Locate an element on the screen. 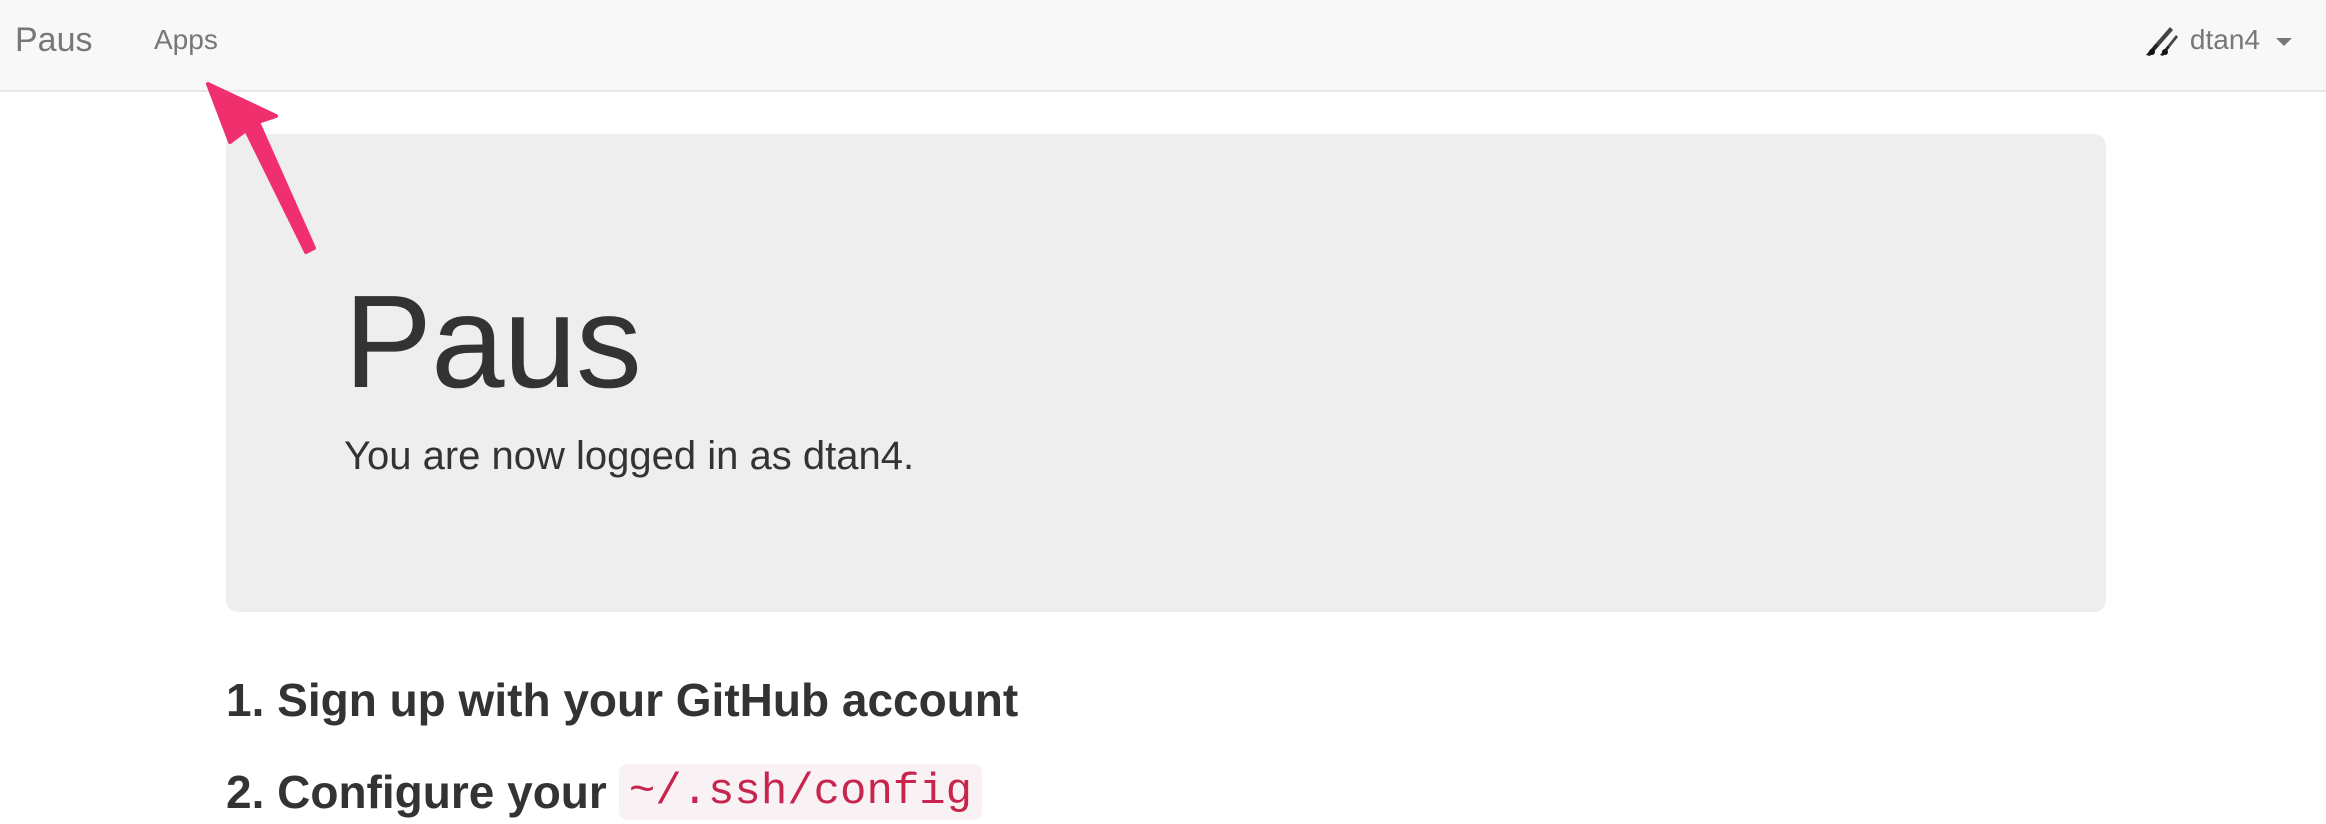 The width and height of the screenshot is (2326, 824). user-avatar-icon is located at coordinates (2161, 40).